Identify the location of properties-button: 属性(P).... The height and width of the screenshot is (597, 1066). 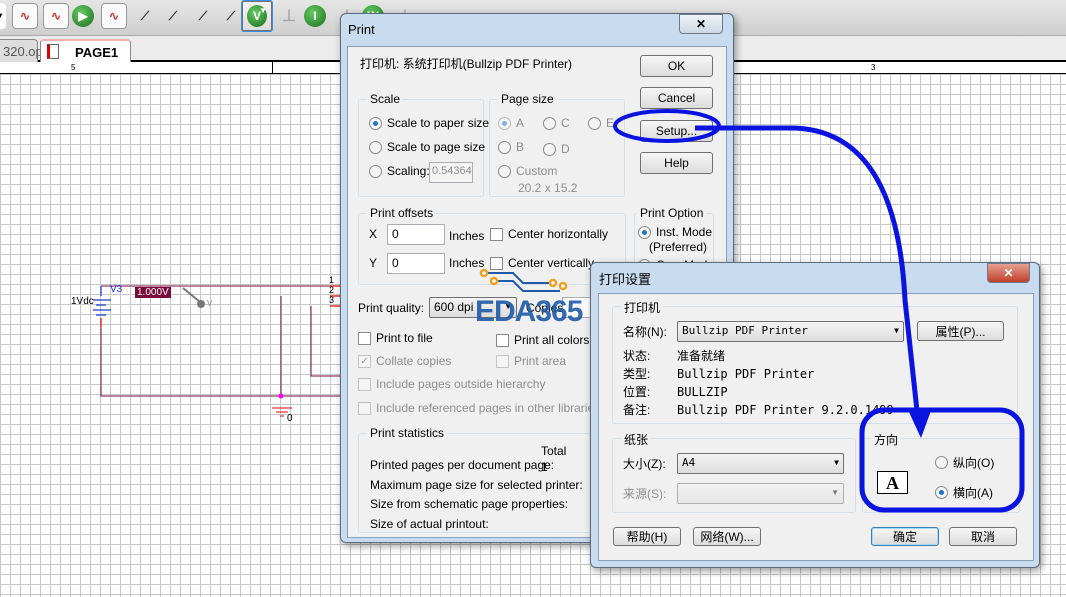
(960, 331).